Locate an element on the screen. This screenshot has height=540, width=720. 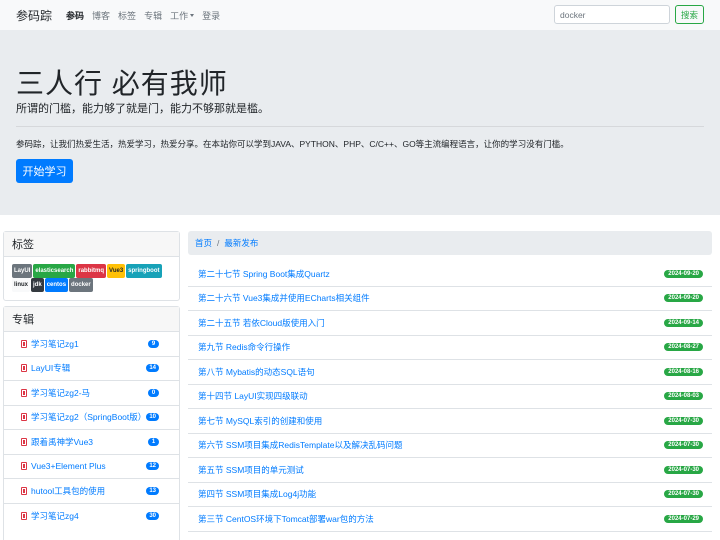
album-count-badge: 10 is located at coordinates (152, 417).